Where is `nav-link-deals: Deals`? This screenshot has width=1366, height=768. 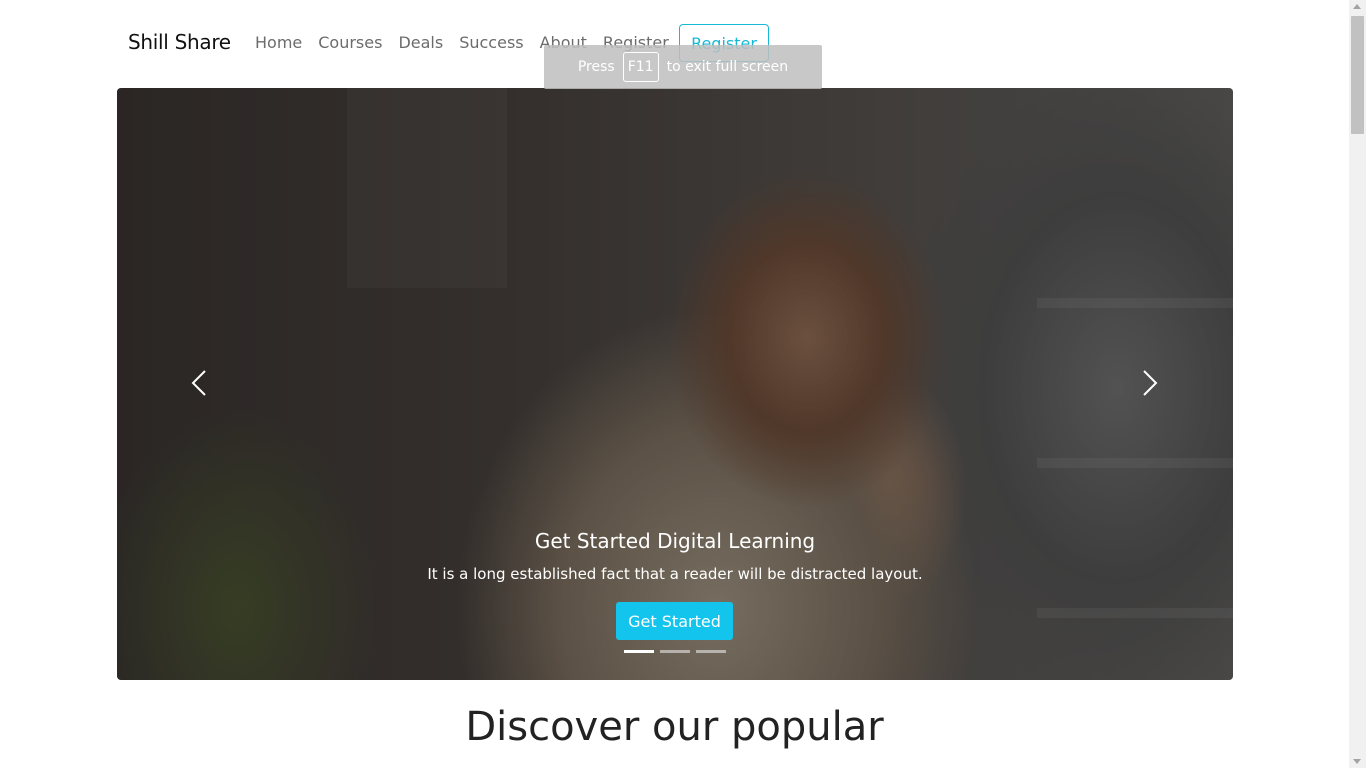
nav-link-deals: Deals is located at coordinates (420, 42).